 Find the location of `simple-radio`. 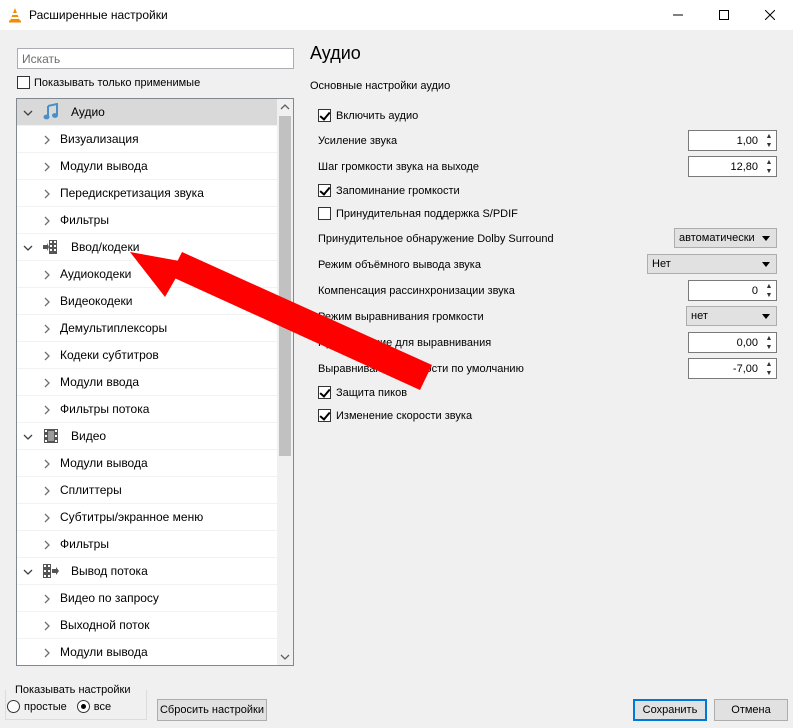

simple-radio is located at coordinates (13, 706).